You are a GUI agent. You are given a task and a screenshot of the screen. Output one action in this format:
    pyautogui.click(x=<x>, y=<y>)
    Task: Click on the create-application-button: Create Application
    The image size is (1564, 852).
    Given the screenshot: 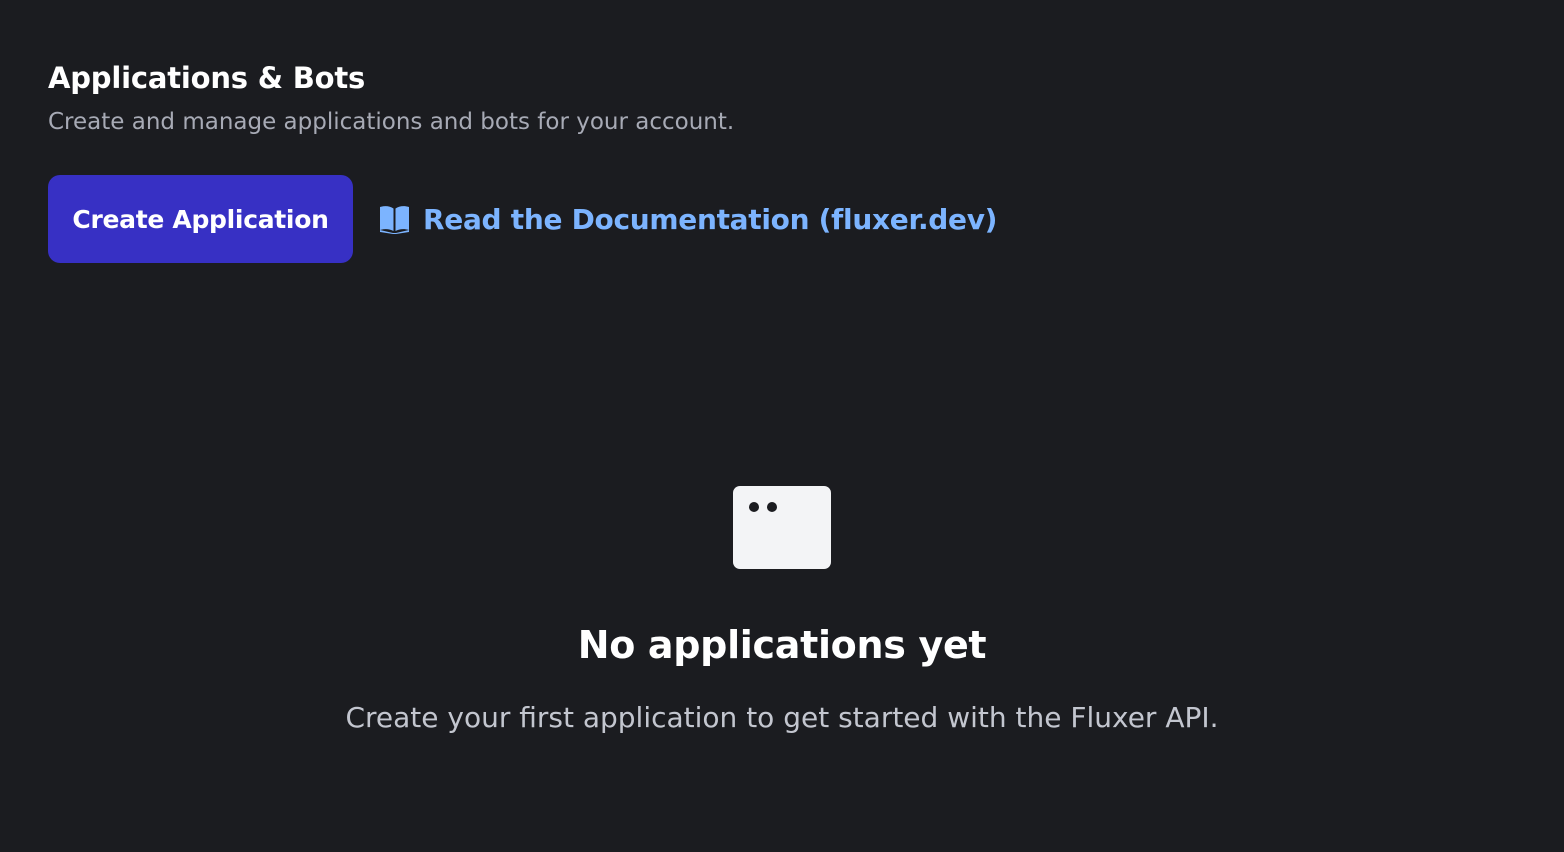 What is the action you would take?
    pyautogui.click(x=200, y=219)
    